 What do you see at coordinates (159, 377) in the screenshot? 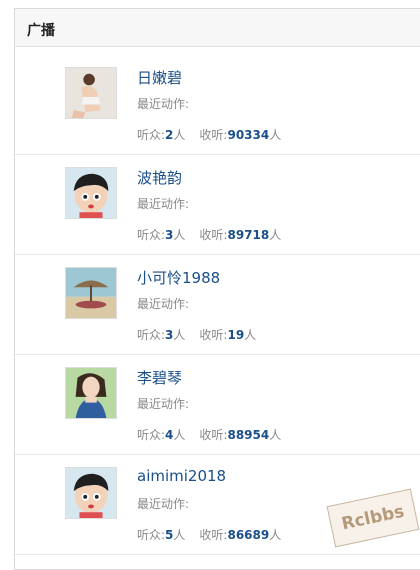
I see `user-name-link: 李碧琴` at bounding box center [159, 377].